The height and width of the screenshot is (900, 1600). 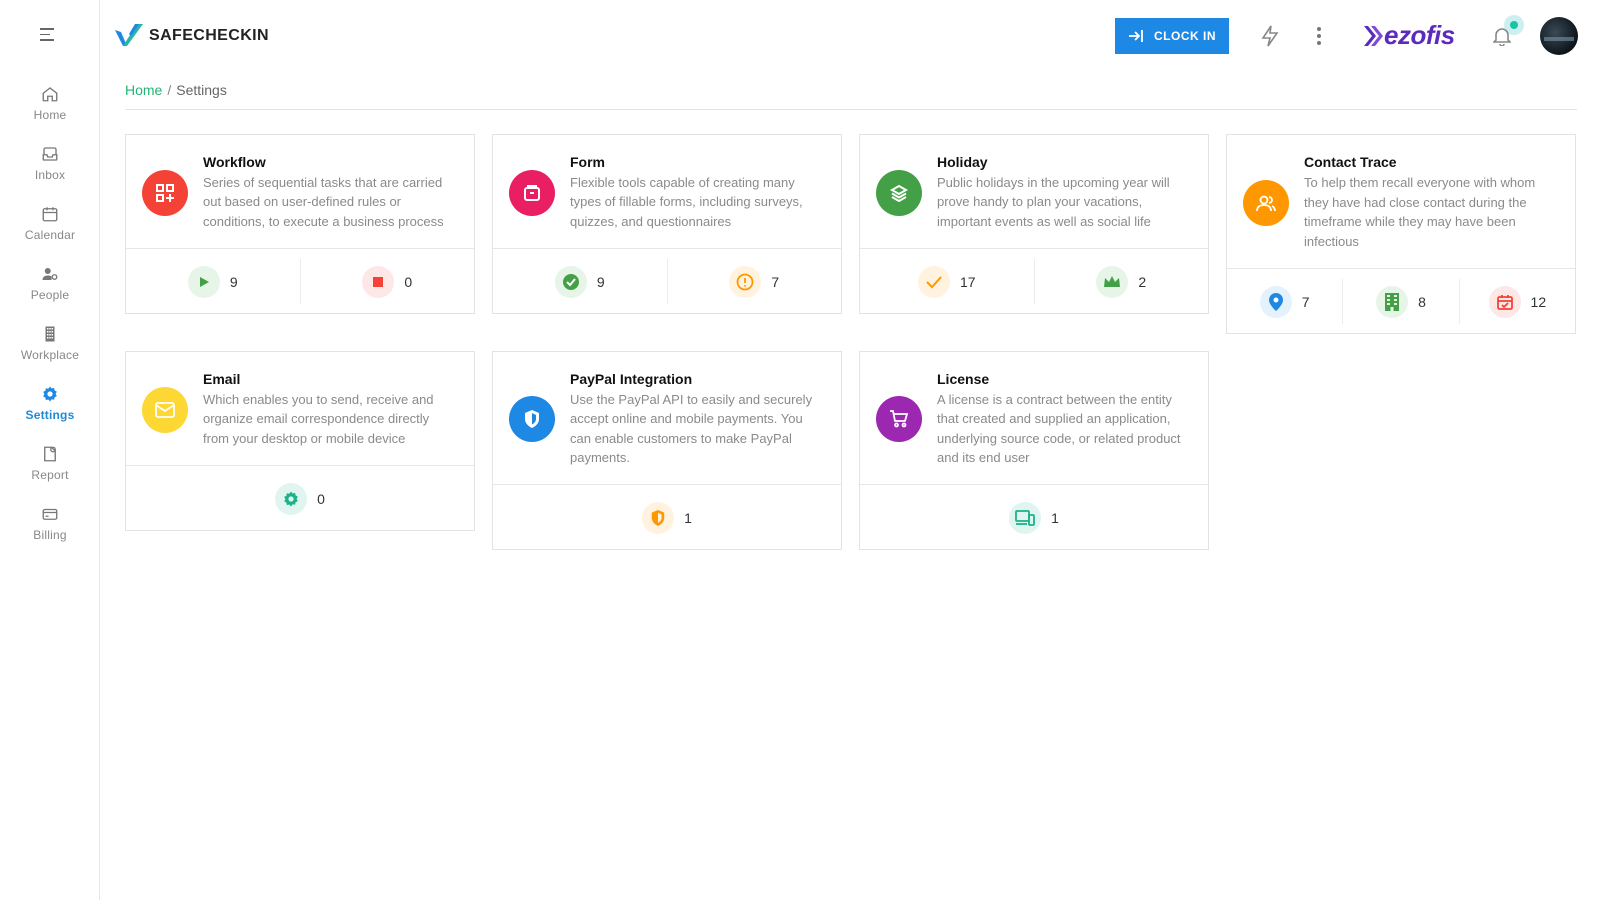 What do you see at coordinates (203, 281) in the screenshot?
I see `play-icon` at bounding box center [203, 281].